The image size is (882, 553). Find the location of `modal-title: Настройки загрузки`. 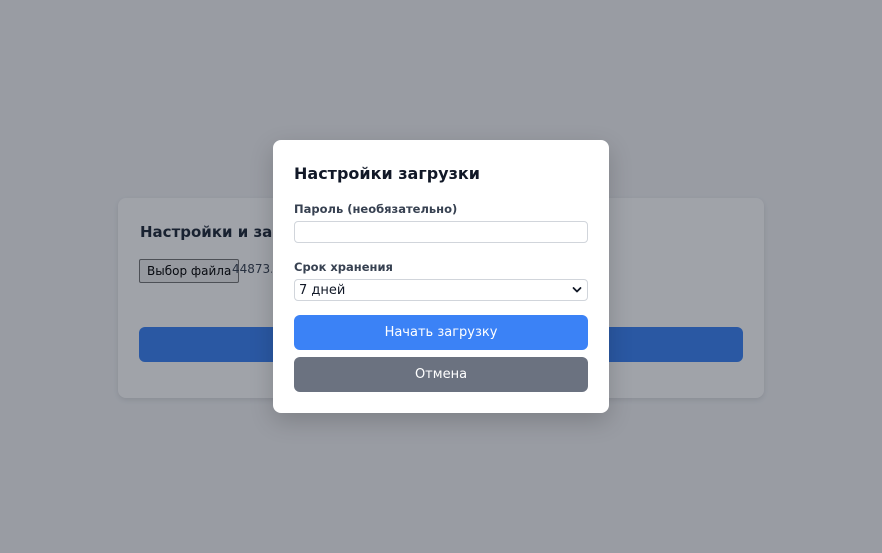

modal-title: Настройки загрузки is located at coordinates (387, 173).